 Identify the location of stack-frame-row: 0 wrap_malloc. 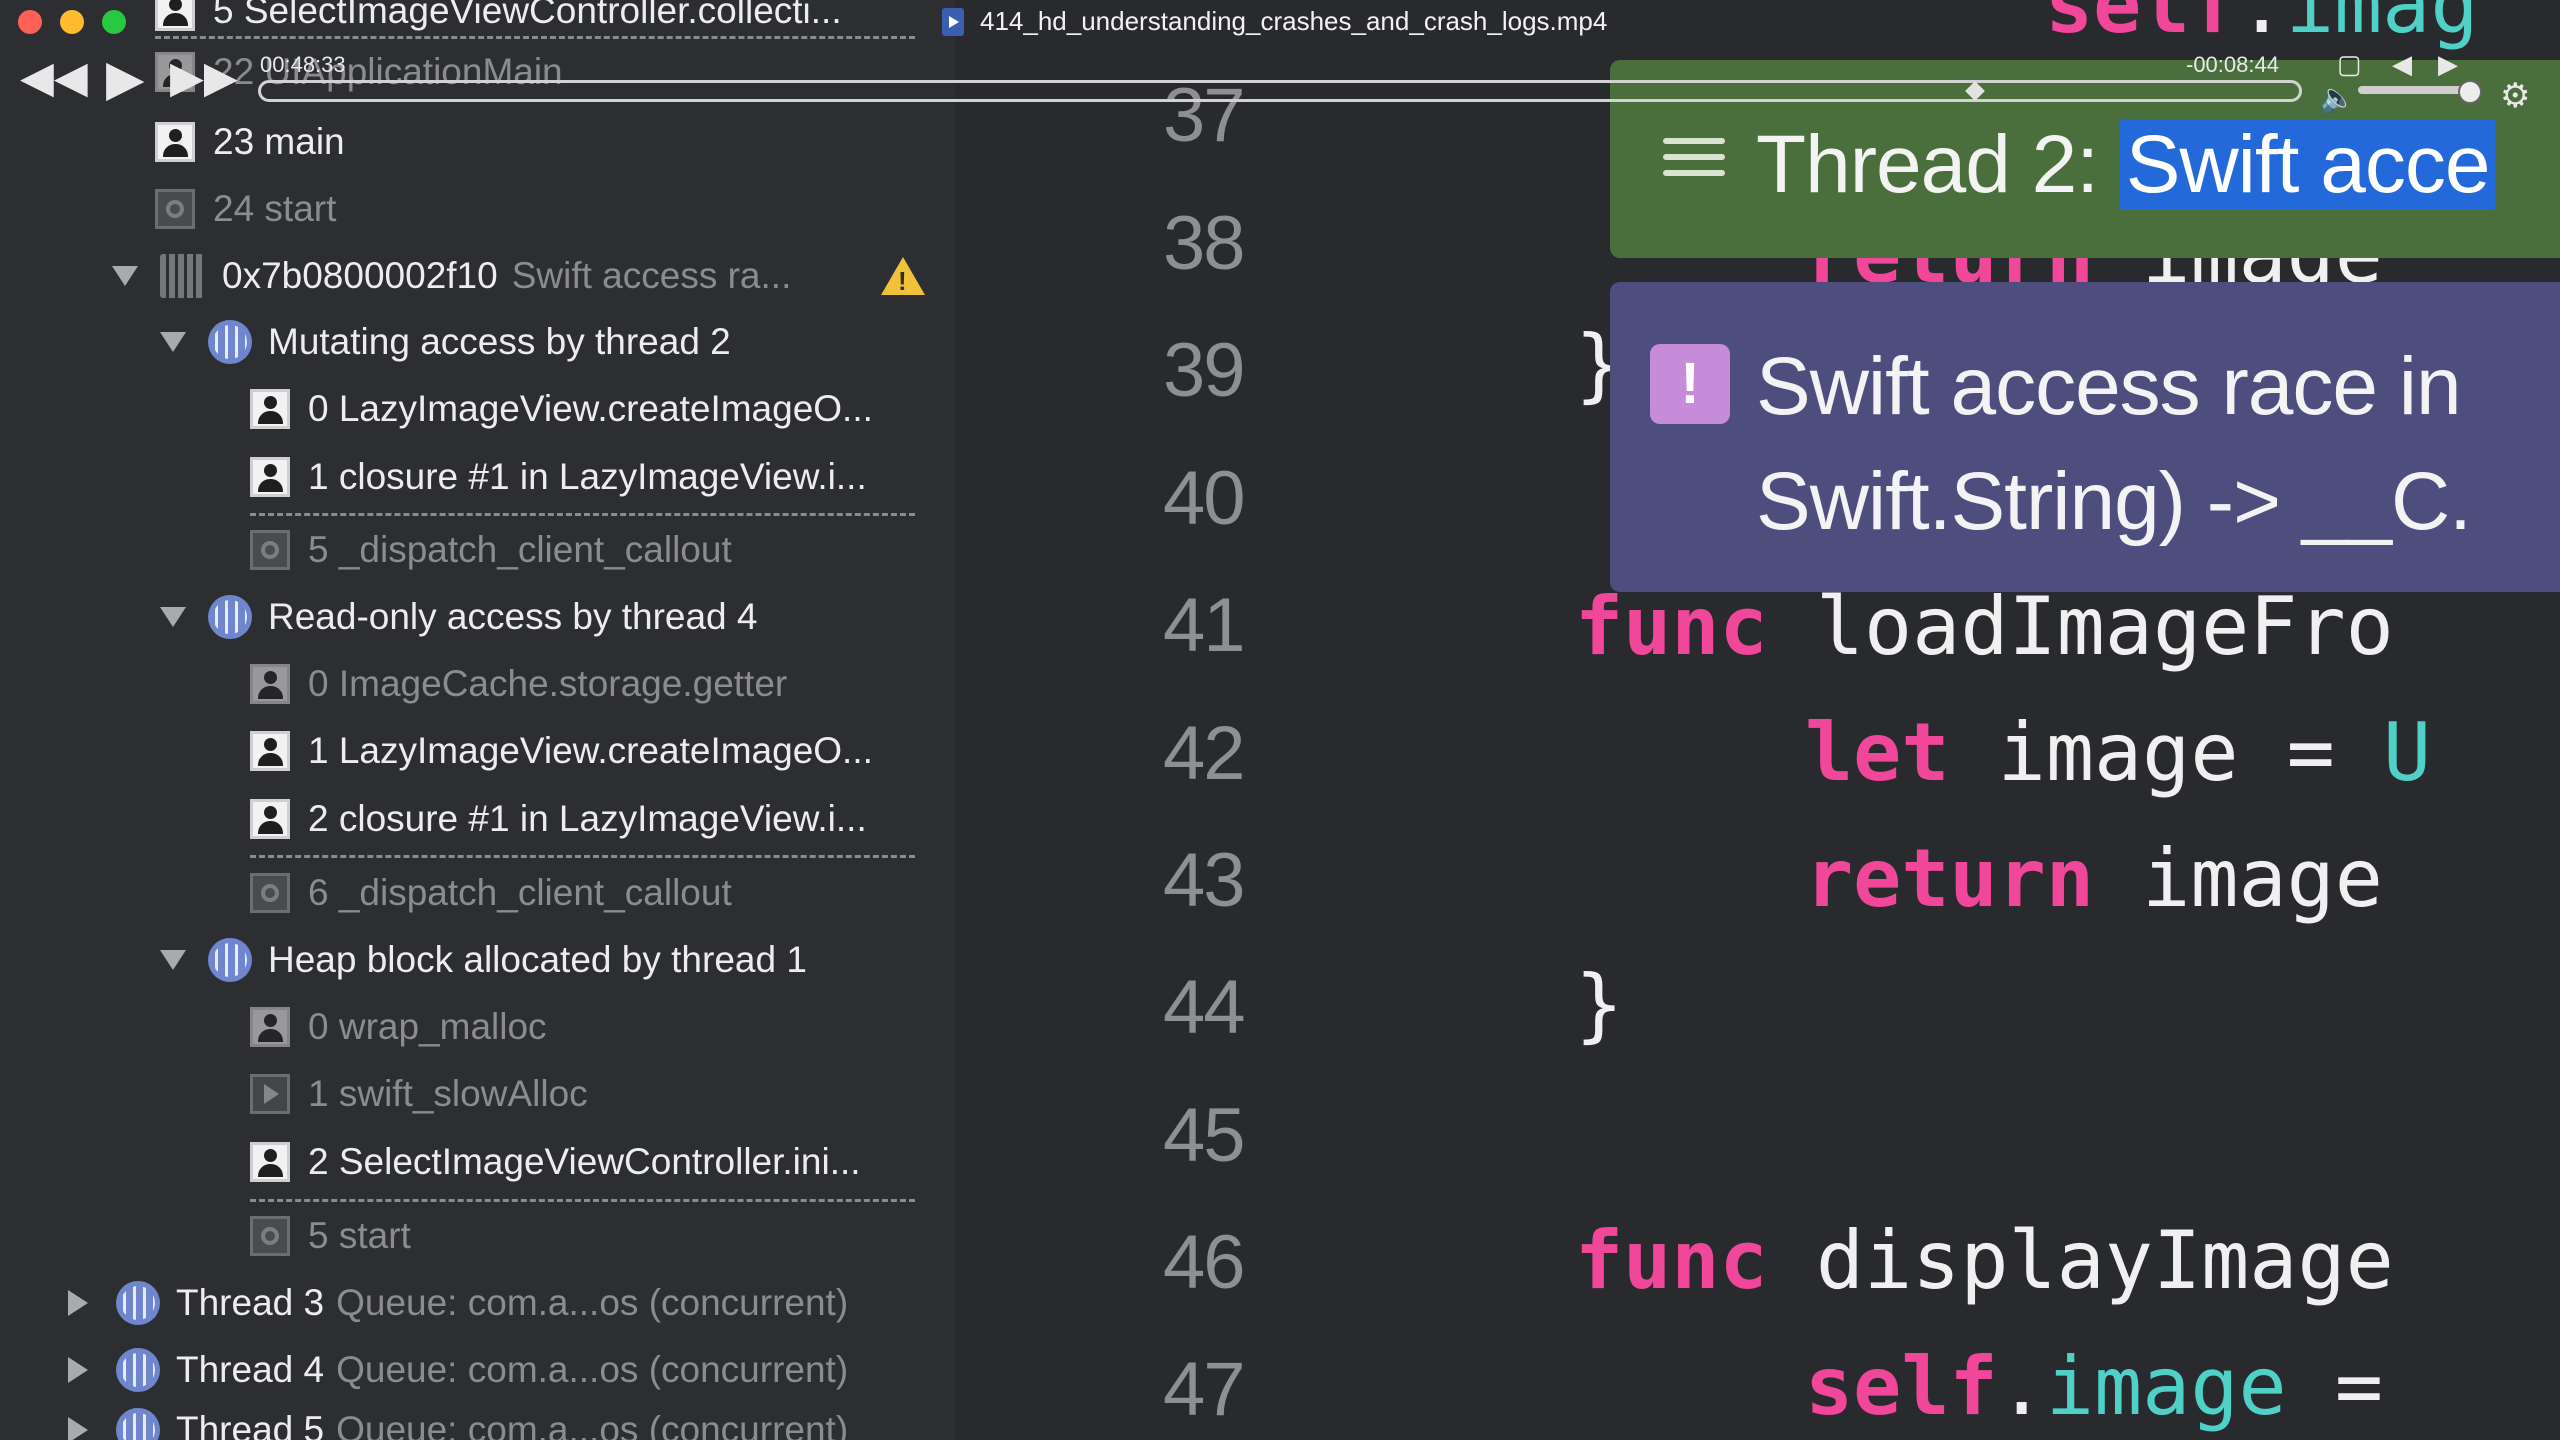
(477, 1027).